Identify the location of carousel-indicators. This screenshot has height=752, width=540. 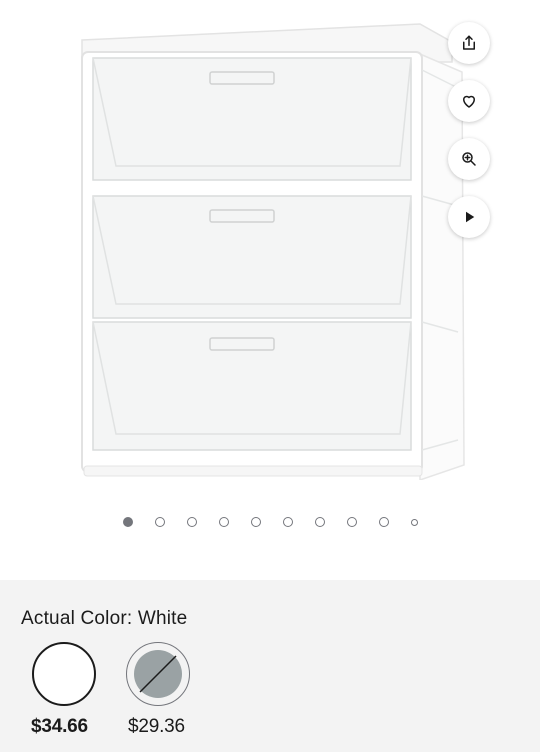
(270, 522).